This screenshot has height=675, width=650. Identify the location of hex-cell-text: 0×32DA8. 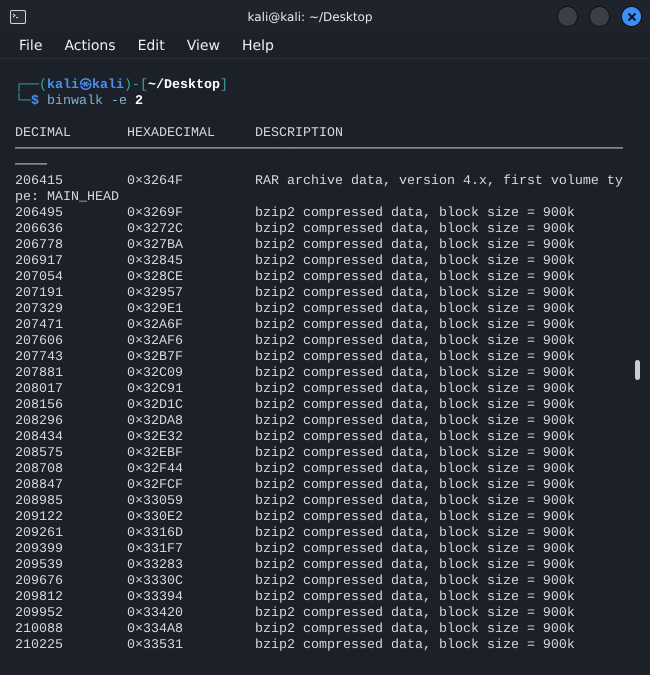
(155, 422).